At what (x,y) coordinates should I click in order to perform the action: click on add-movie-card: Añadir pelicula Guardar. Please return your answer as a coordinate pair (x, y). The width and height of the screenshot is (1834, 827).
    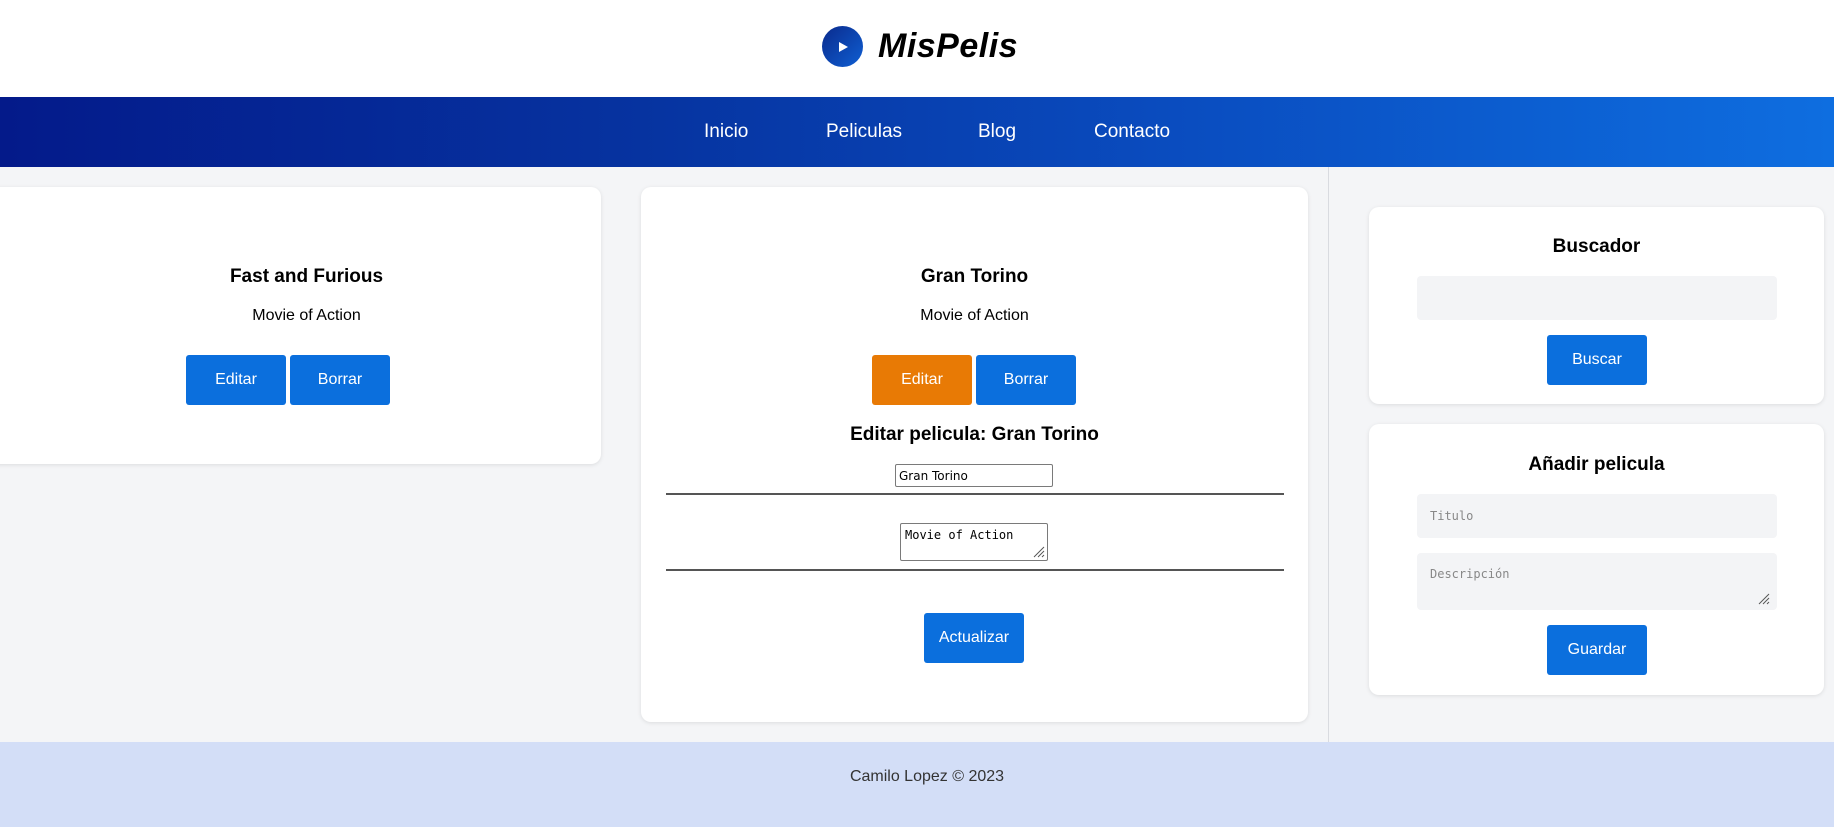
    Looking at the image, I should click on (1596, 559).